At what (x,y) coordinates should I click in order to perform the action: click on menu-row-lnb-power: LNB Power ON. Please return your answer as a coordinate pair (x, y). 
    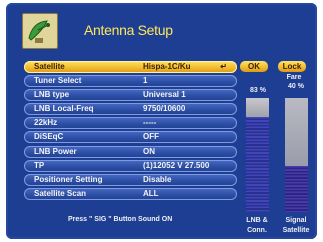
    Looking at the image, I should click on (130, 151).